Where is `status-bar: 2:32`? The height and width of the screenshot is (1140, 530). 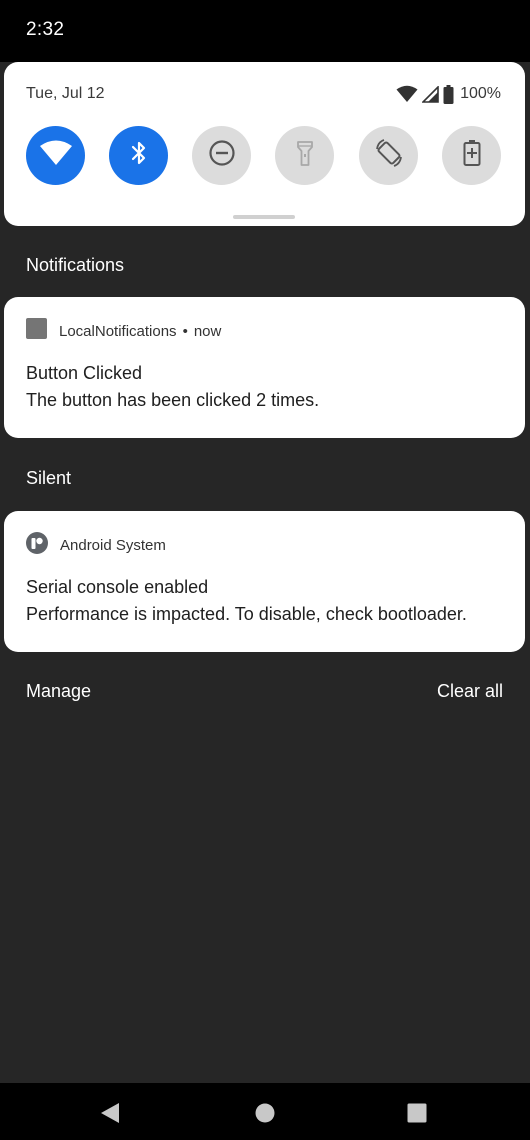 status-bar: 2:32 is located at coordinates (265, 31).